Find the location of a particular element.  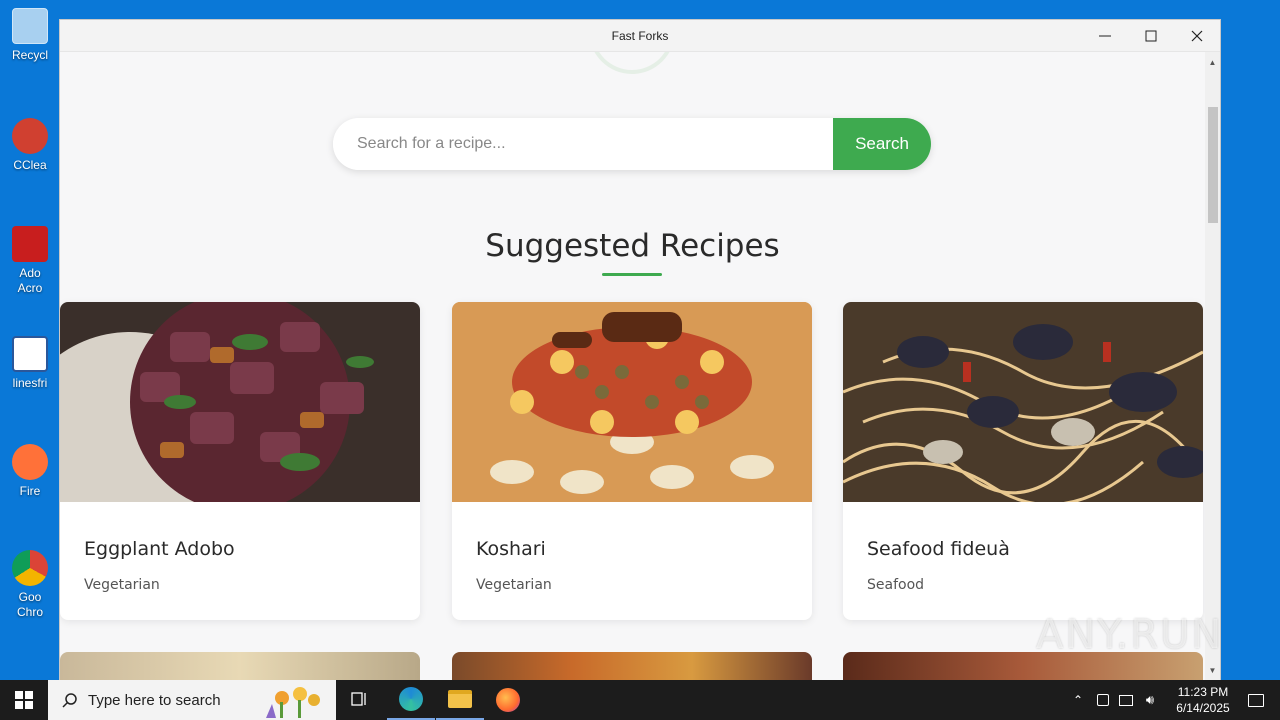

recipe-card: Eggplant Adobo Vegetarian is located at coordinates (240, 461).